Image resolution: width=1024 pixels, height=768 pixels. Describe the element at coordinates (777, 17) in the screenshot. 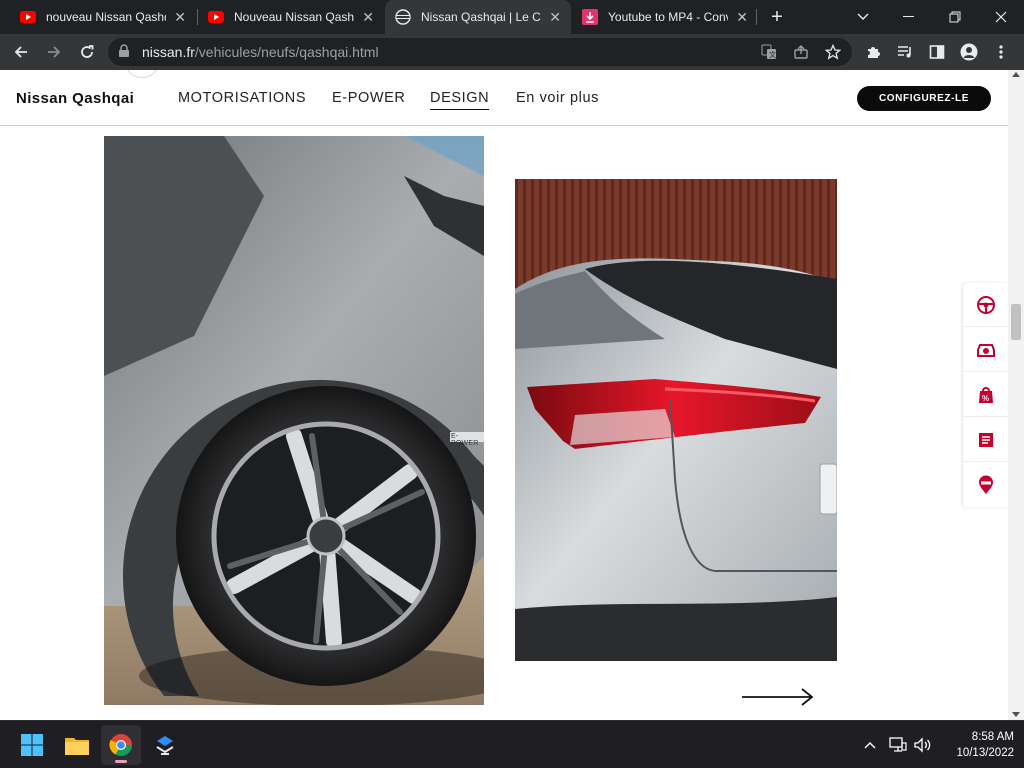

I see `new-tab-button: +` at that location.